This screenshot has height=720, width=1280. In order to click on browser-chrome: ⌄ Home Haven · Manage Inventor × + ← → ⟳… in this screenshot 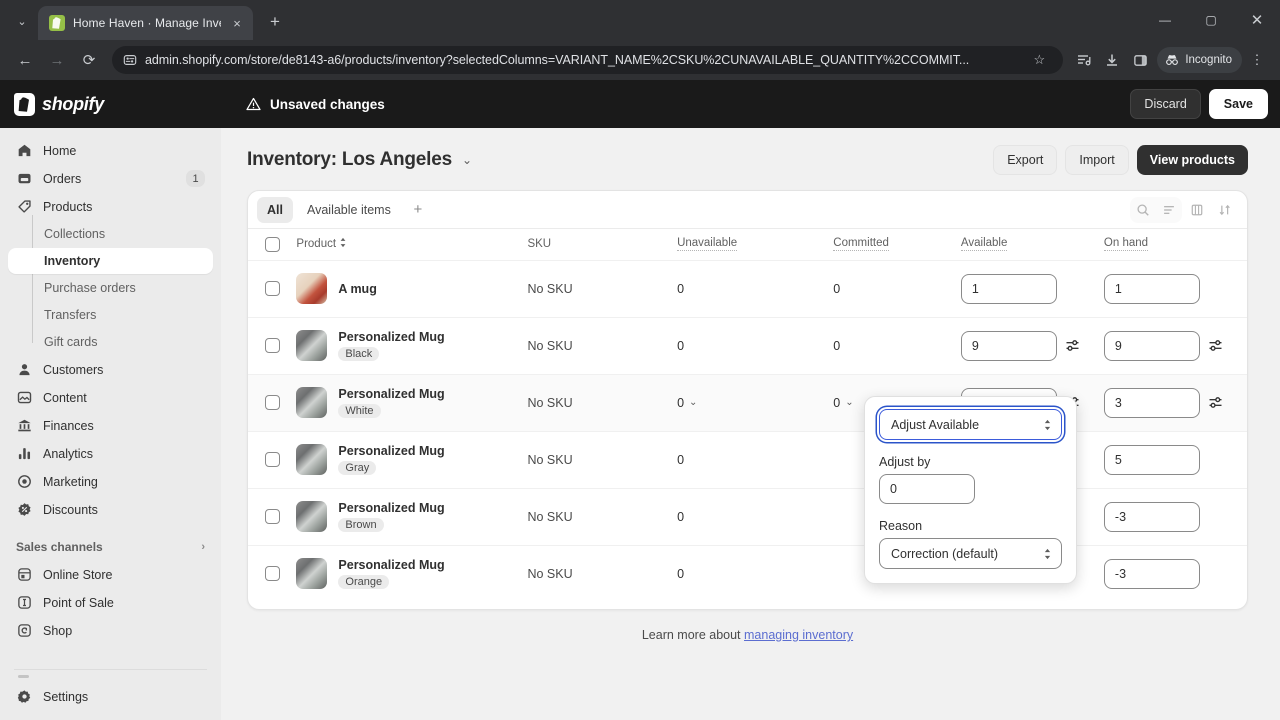, I will do `click(640, 40)`.